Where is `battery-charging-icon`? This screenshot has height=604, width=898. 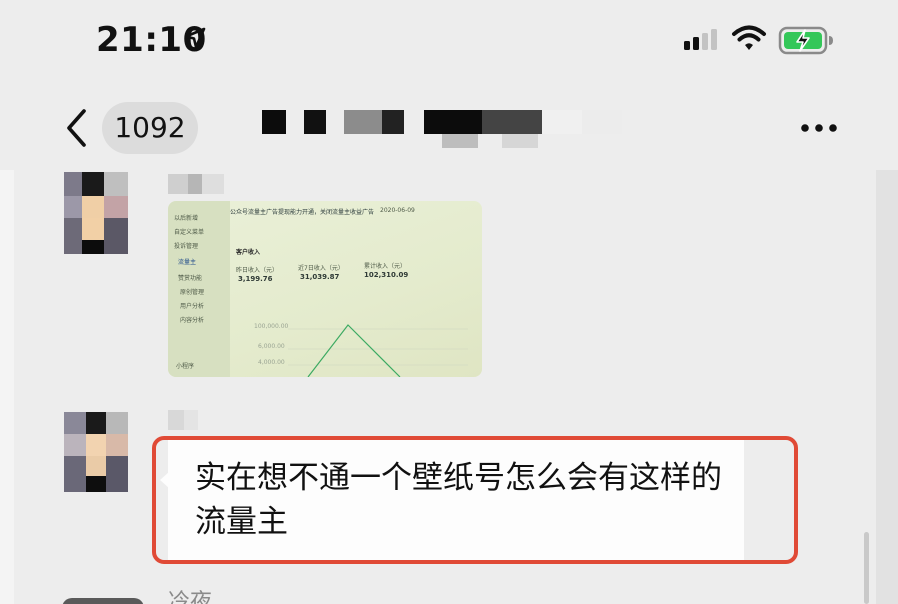 battery-charging-icon is located at coordinates (805, 40).